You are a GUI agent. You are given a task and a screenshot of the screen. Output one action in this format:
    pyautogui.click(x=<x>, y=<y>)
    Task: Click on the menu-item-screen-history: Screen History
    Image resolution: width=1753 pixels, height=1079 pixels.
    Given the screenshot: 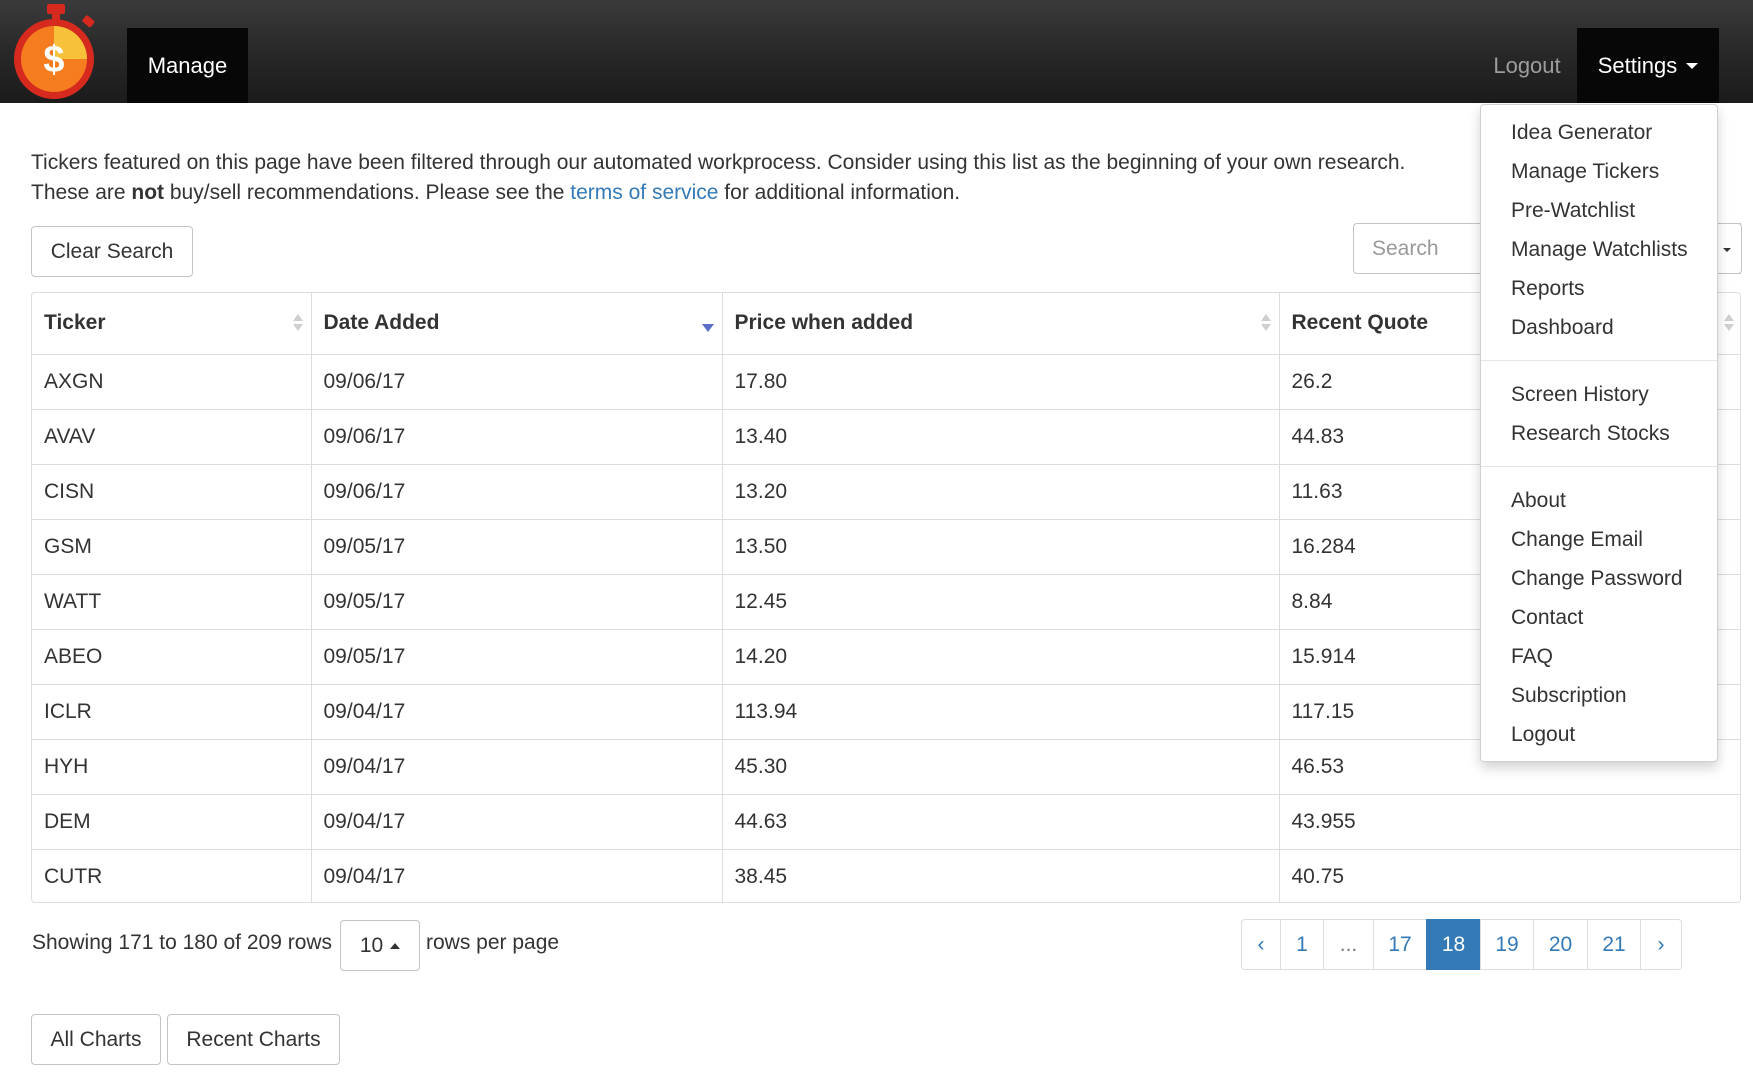 What is the action you would take?
    pyautogui.click(x=1599, y=394)
    